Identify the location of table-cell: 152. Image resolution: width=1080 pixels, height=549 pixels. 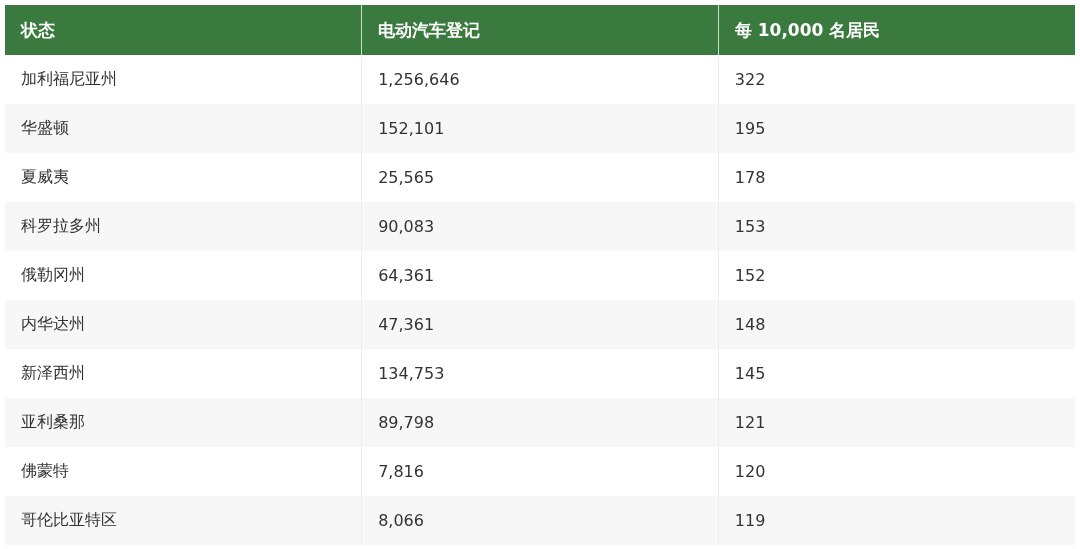
(896, 275).